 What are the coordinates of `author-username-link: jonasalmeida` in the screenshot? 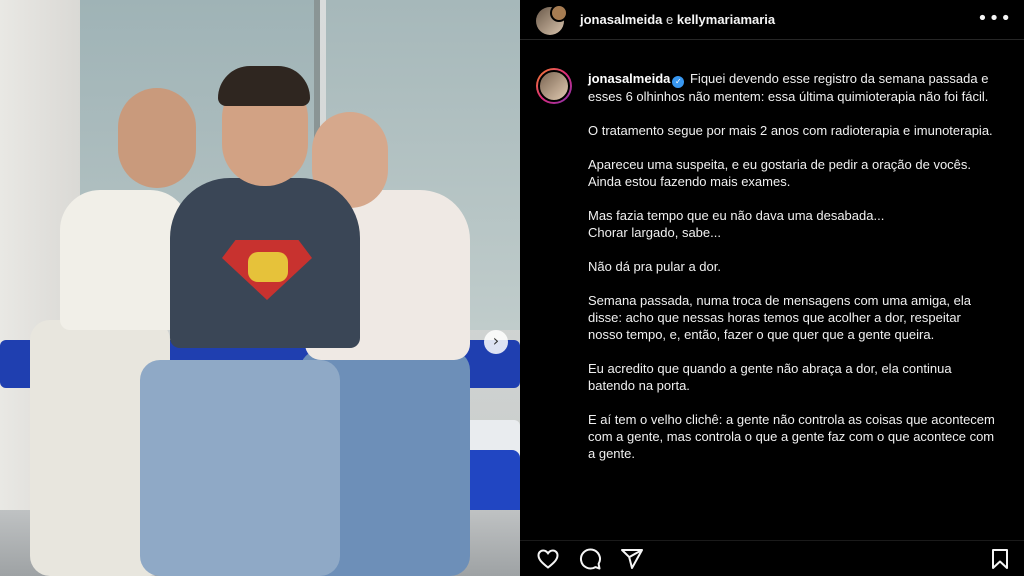 It's located at (621, 19).